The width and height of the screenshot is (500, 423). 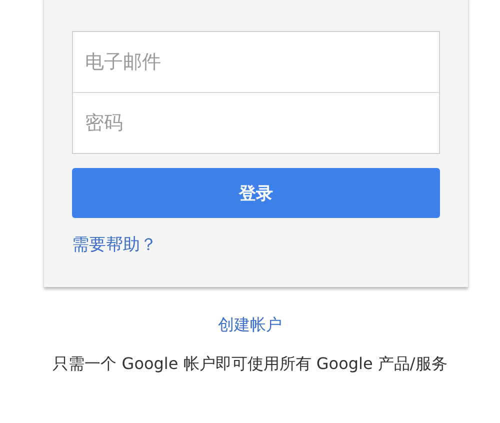 What do you see at coordinates (250, 364) in the screenshot?
I see `tagline: 只需一个 Google 帐户即可使用所有 Google 产品/服务` at bounding box center [250, 364].